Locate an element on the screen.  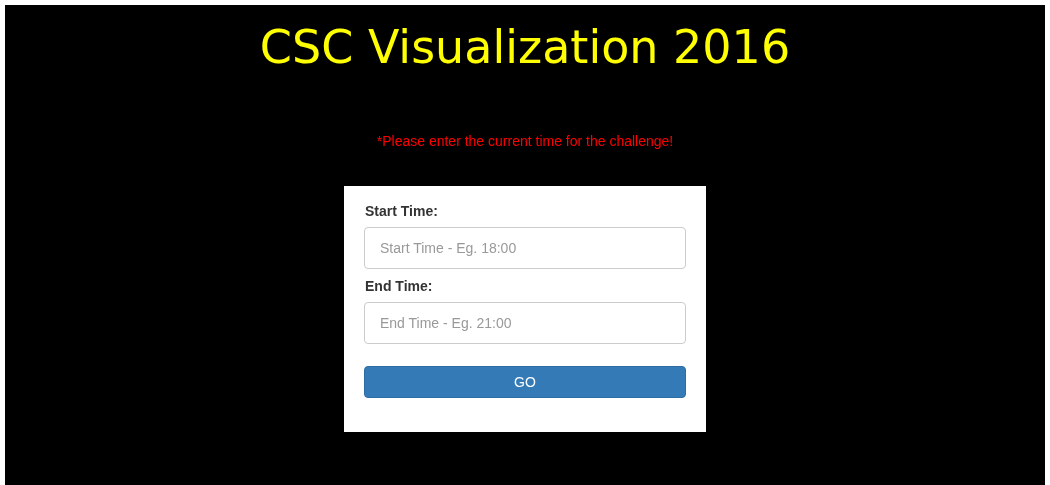
input-field: End Time - Eg. 21:00 is located at coordinates (525, 323).